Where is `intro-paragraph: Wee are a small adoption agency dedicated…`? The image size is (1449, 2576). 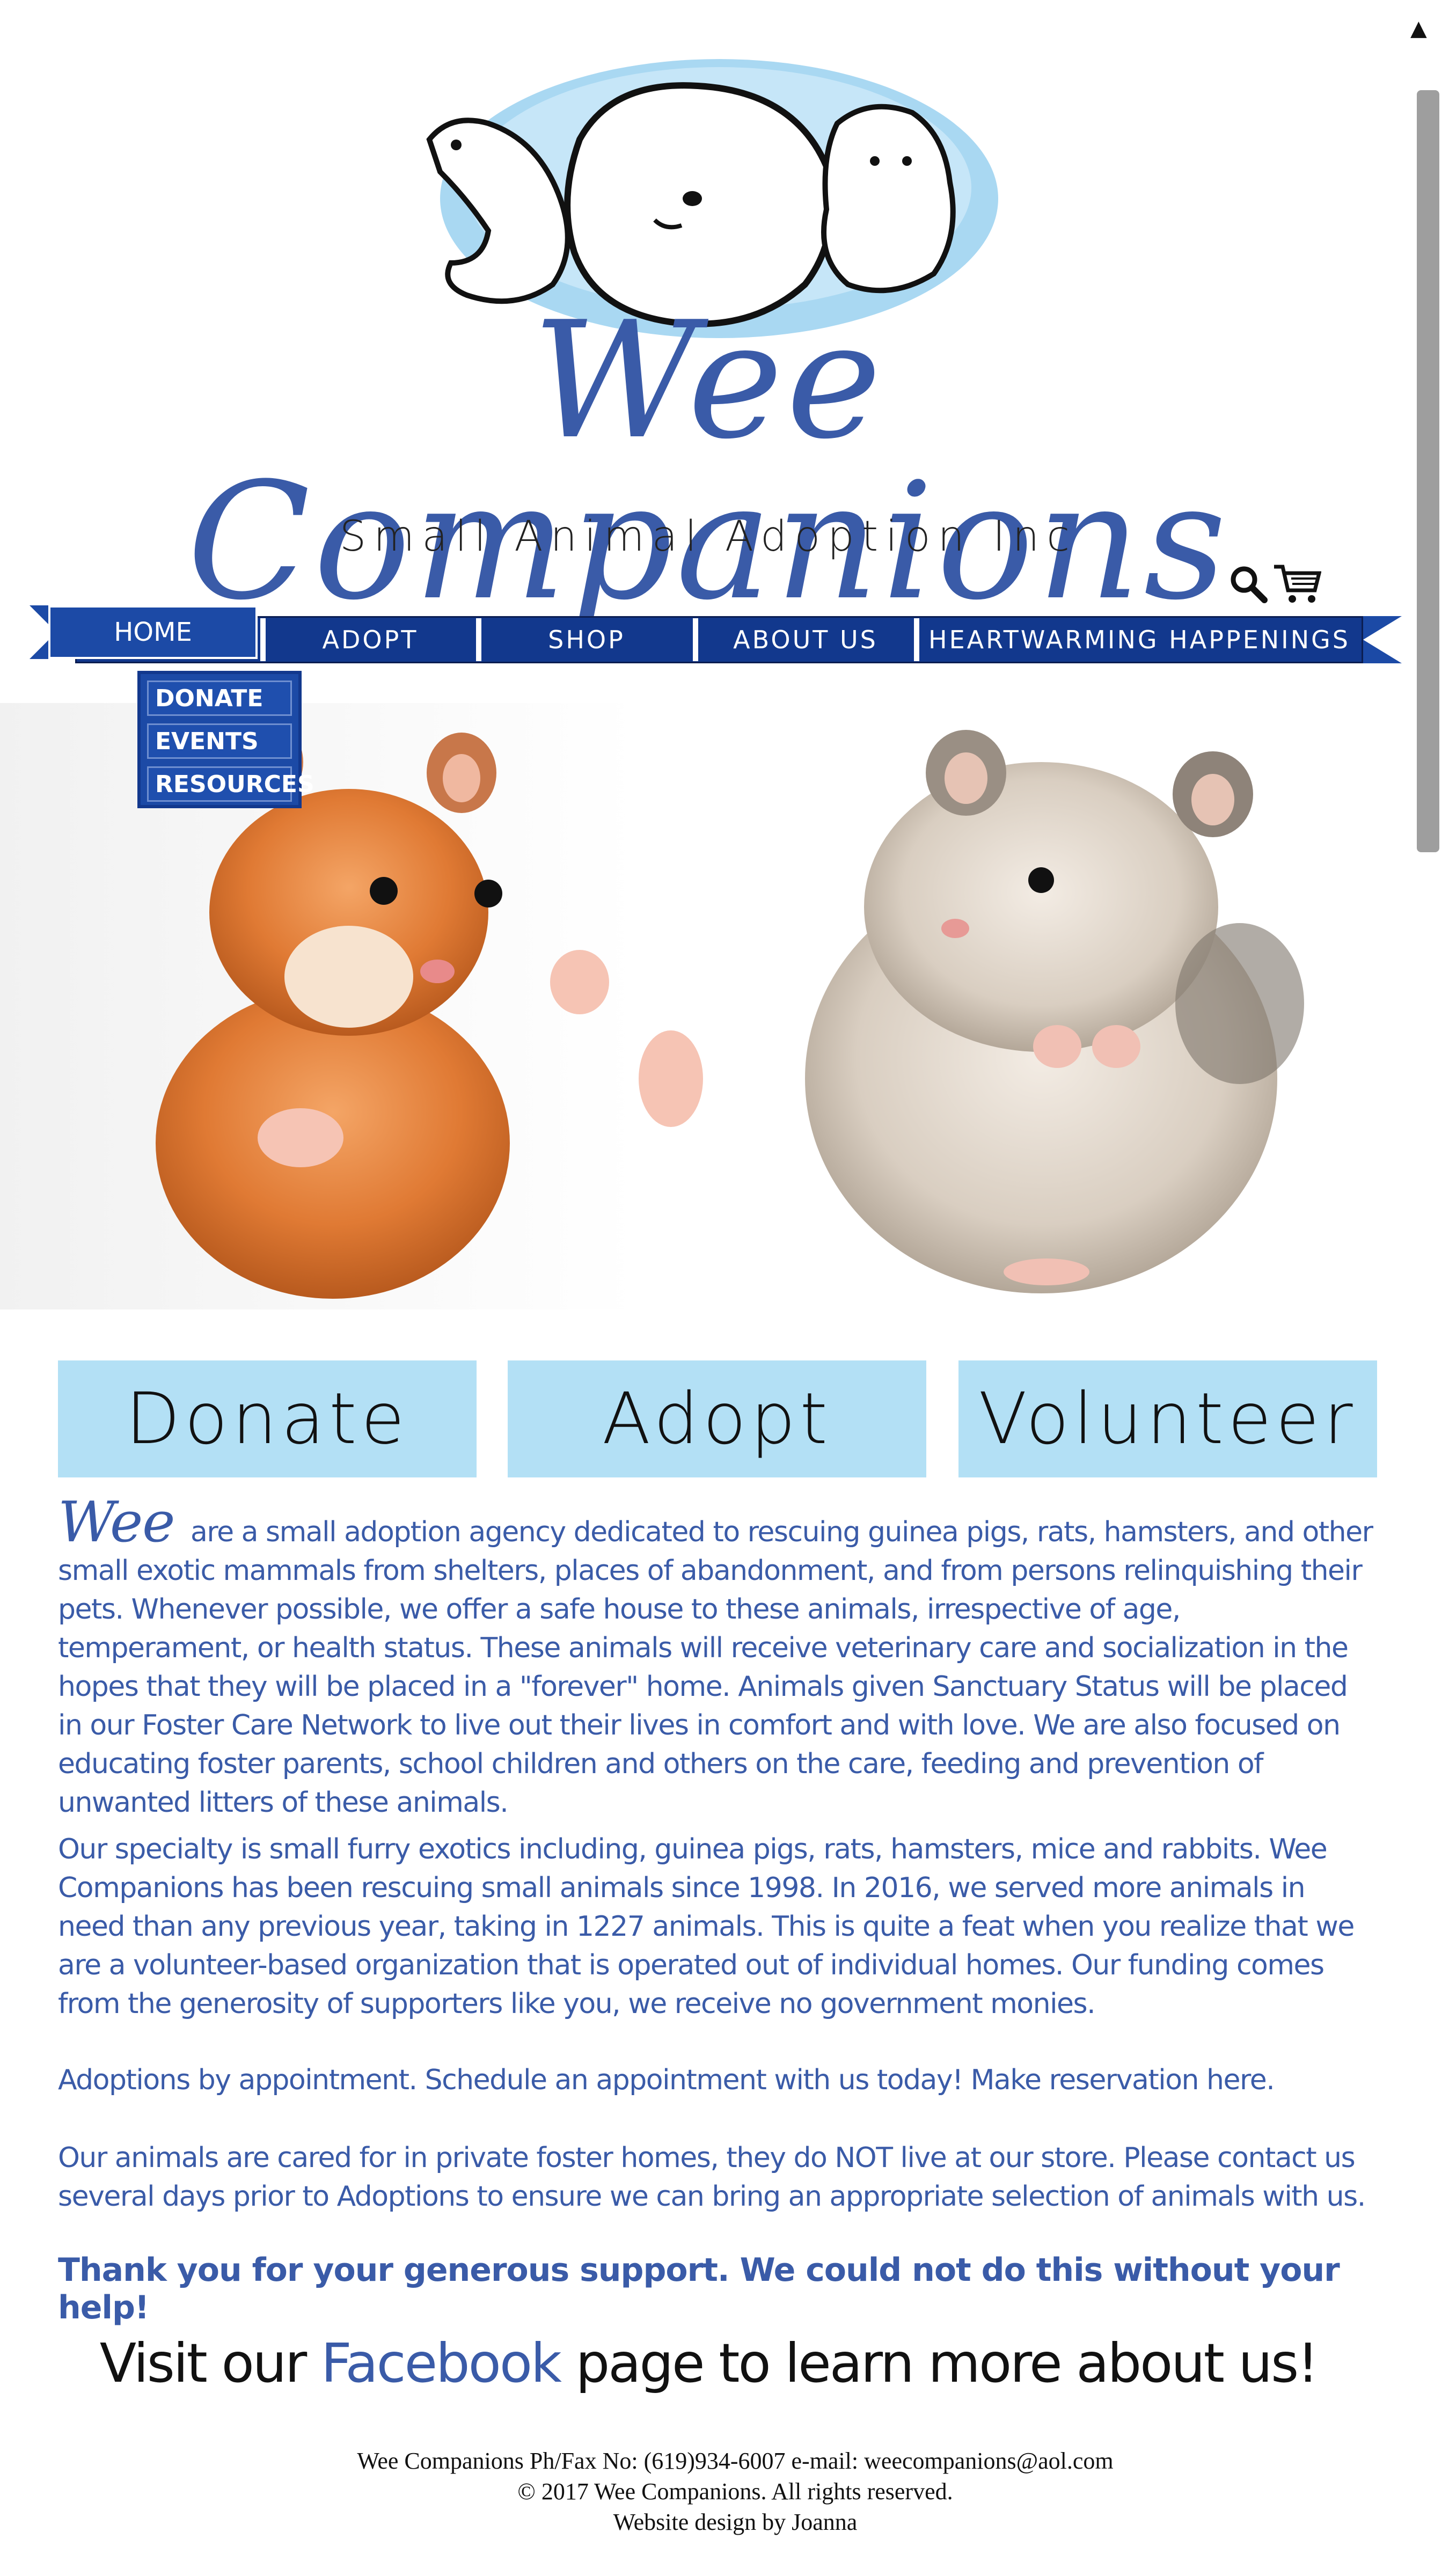 intro-paragraph: Wee are a small adoption agency dedicated… is located at coordinates (718, 1658).